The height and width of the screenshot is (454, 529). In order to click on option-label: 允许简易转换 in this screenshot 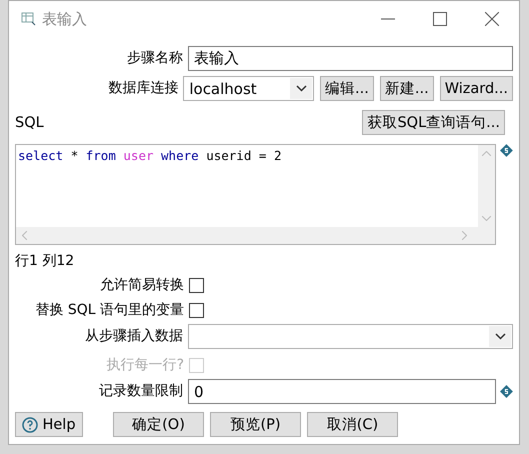, I will do `click(142, 285)`.